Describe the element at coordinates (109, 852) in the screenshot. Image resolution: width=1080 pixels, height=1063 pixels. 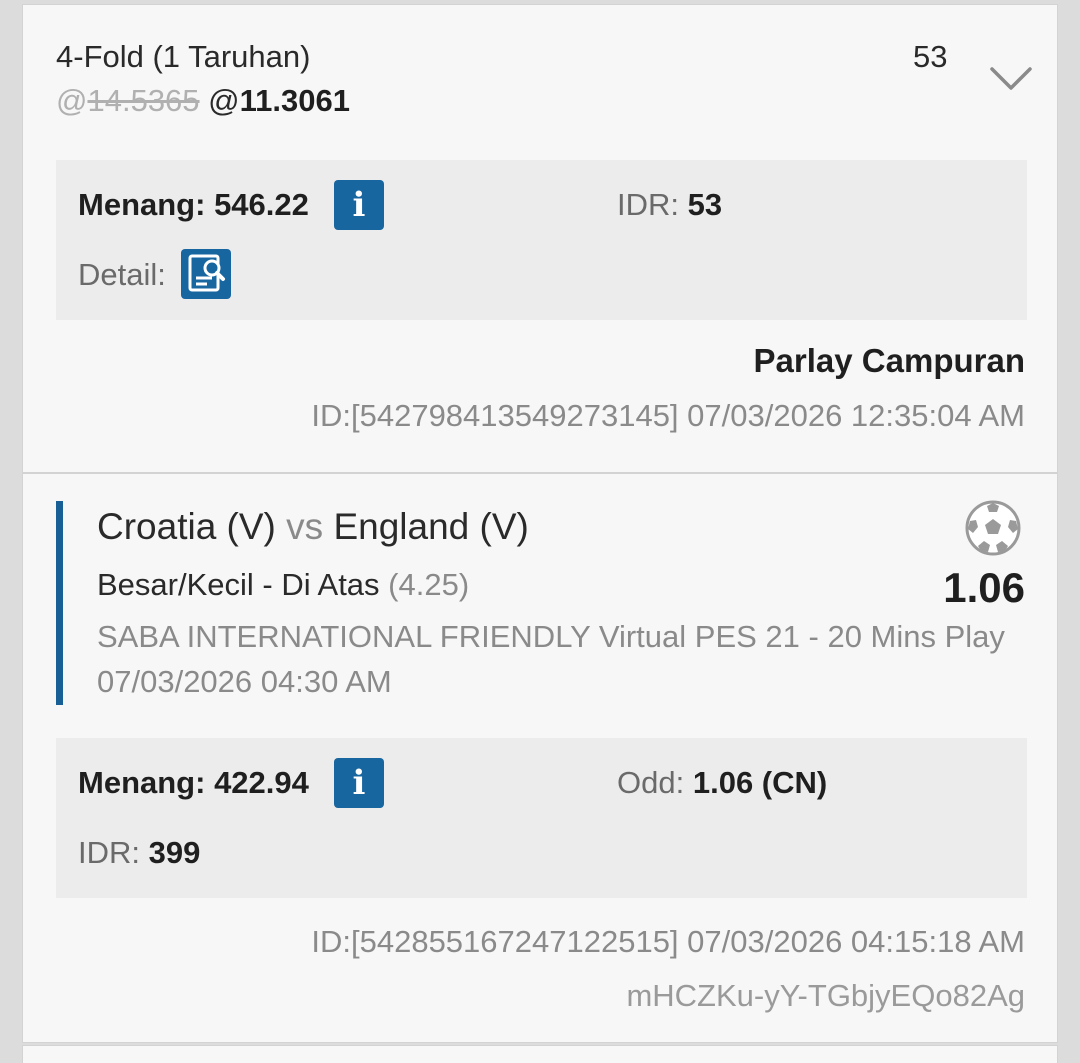
I see `leg-currency-label: IDR:` at that location.